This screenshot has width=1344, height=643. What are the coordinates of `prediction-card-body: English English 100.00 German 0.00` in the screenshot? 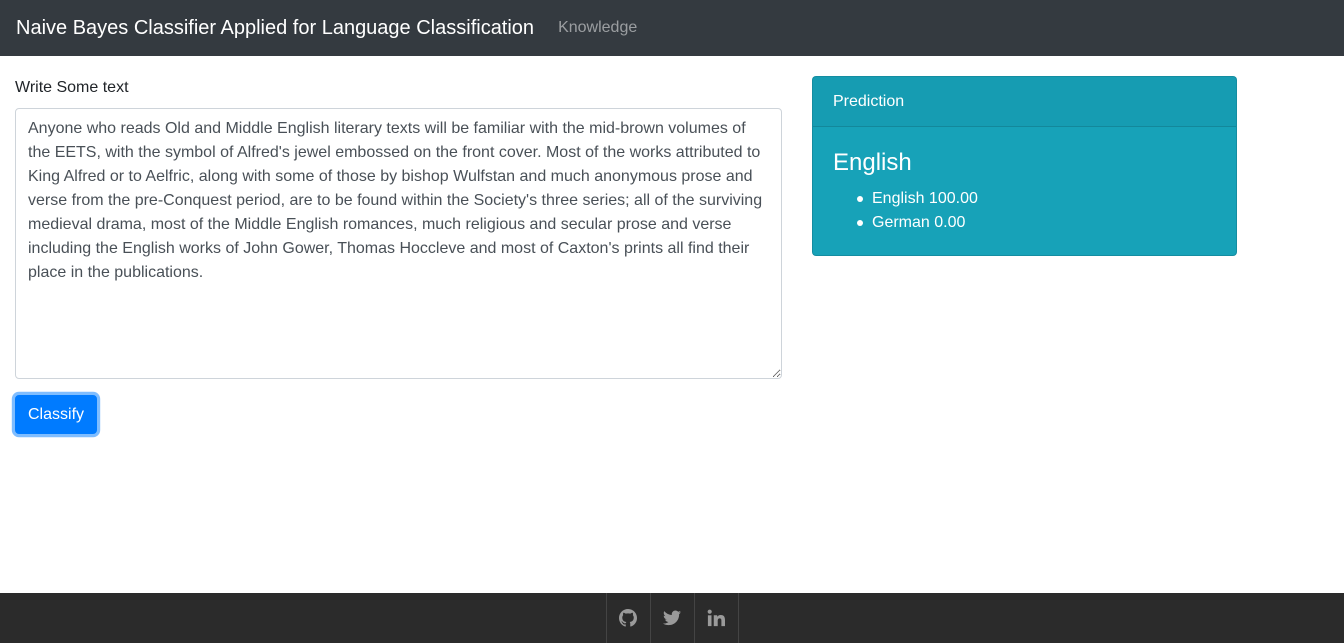 It's located at (1024, 191).